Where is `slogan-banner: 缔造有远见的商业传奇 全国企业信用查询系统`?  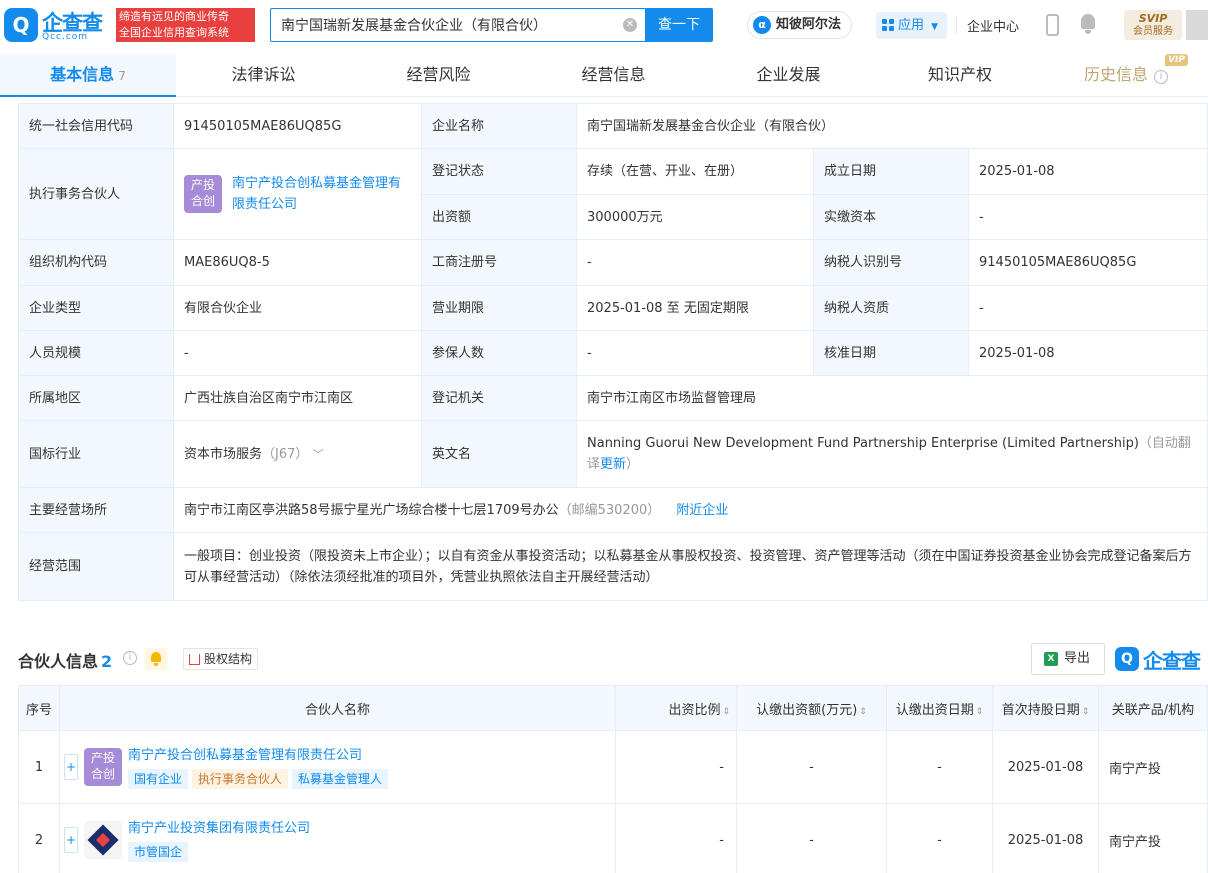 slogan-banner: 缔造有远见的商业传奇 全国企业信用查询系统 is located at coordinates (185, 25).